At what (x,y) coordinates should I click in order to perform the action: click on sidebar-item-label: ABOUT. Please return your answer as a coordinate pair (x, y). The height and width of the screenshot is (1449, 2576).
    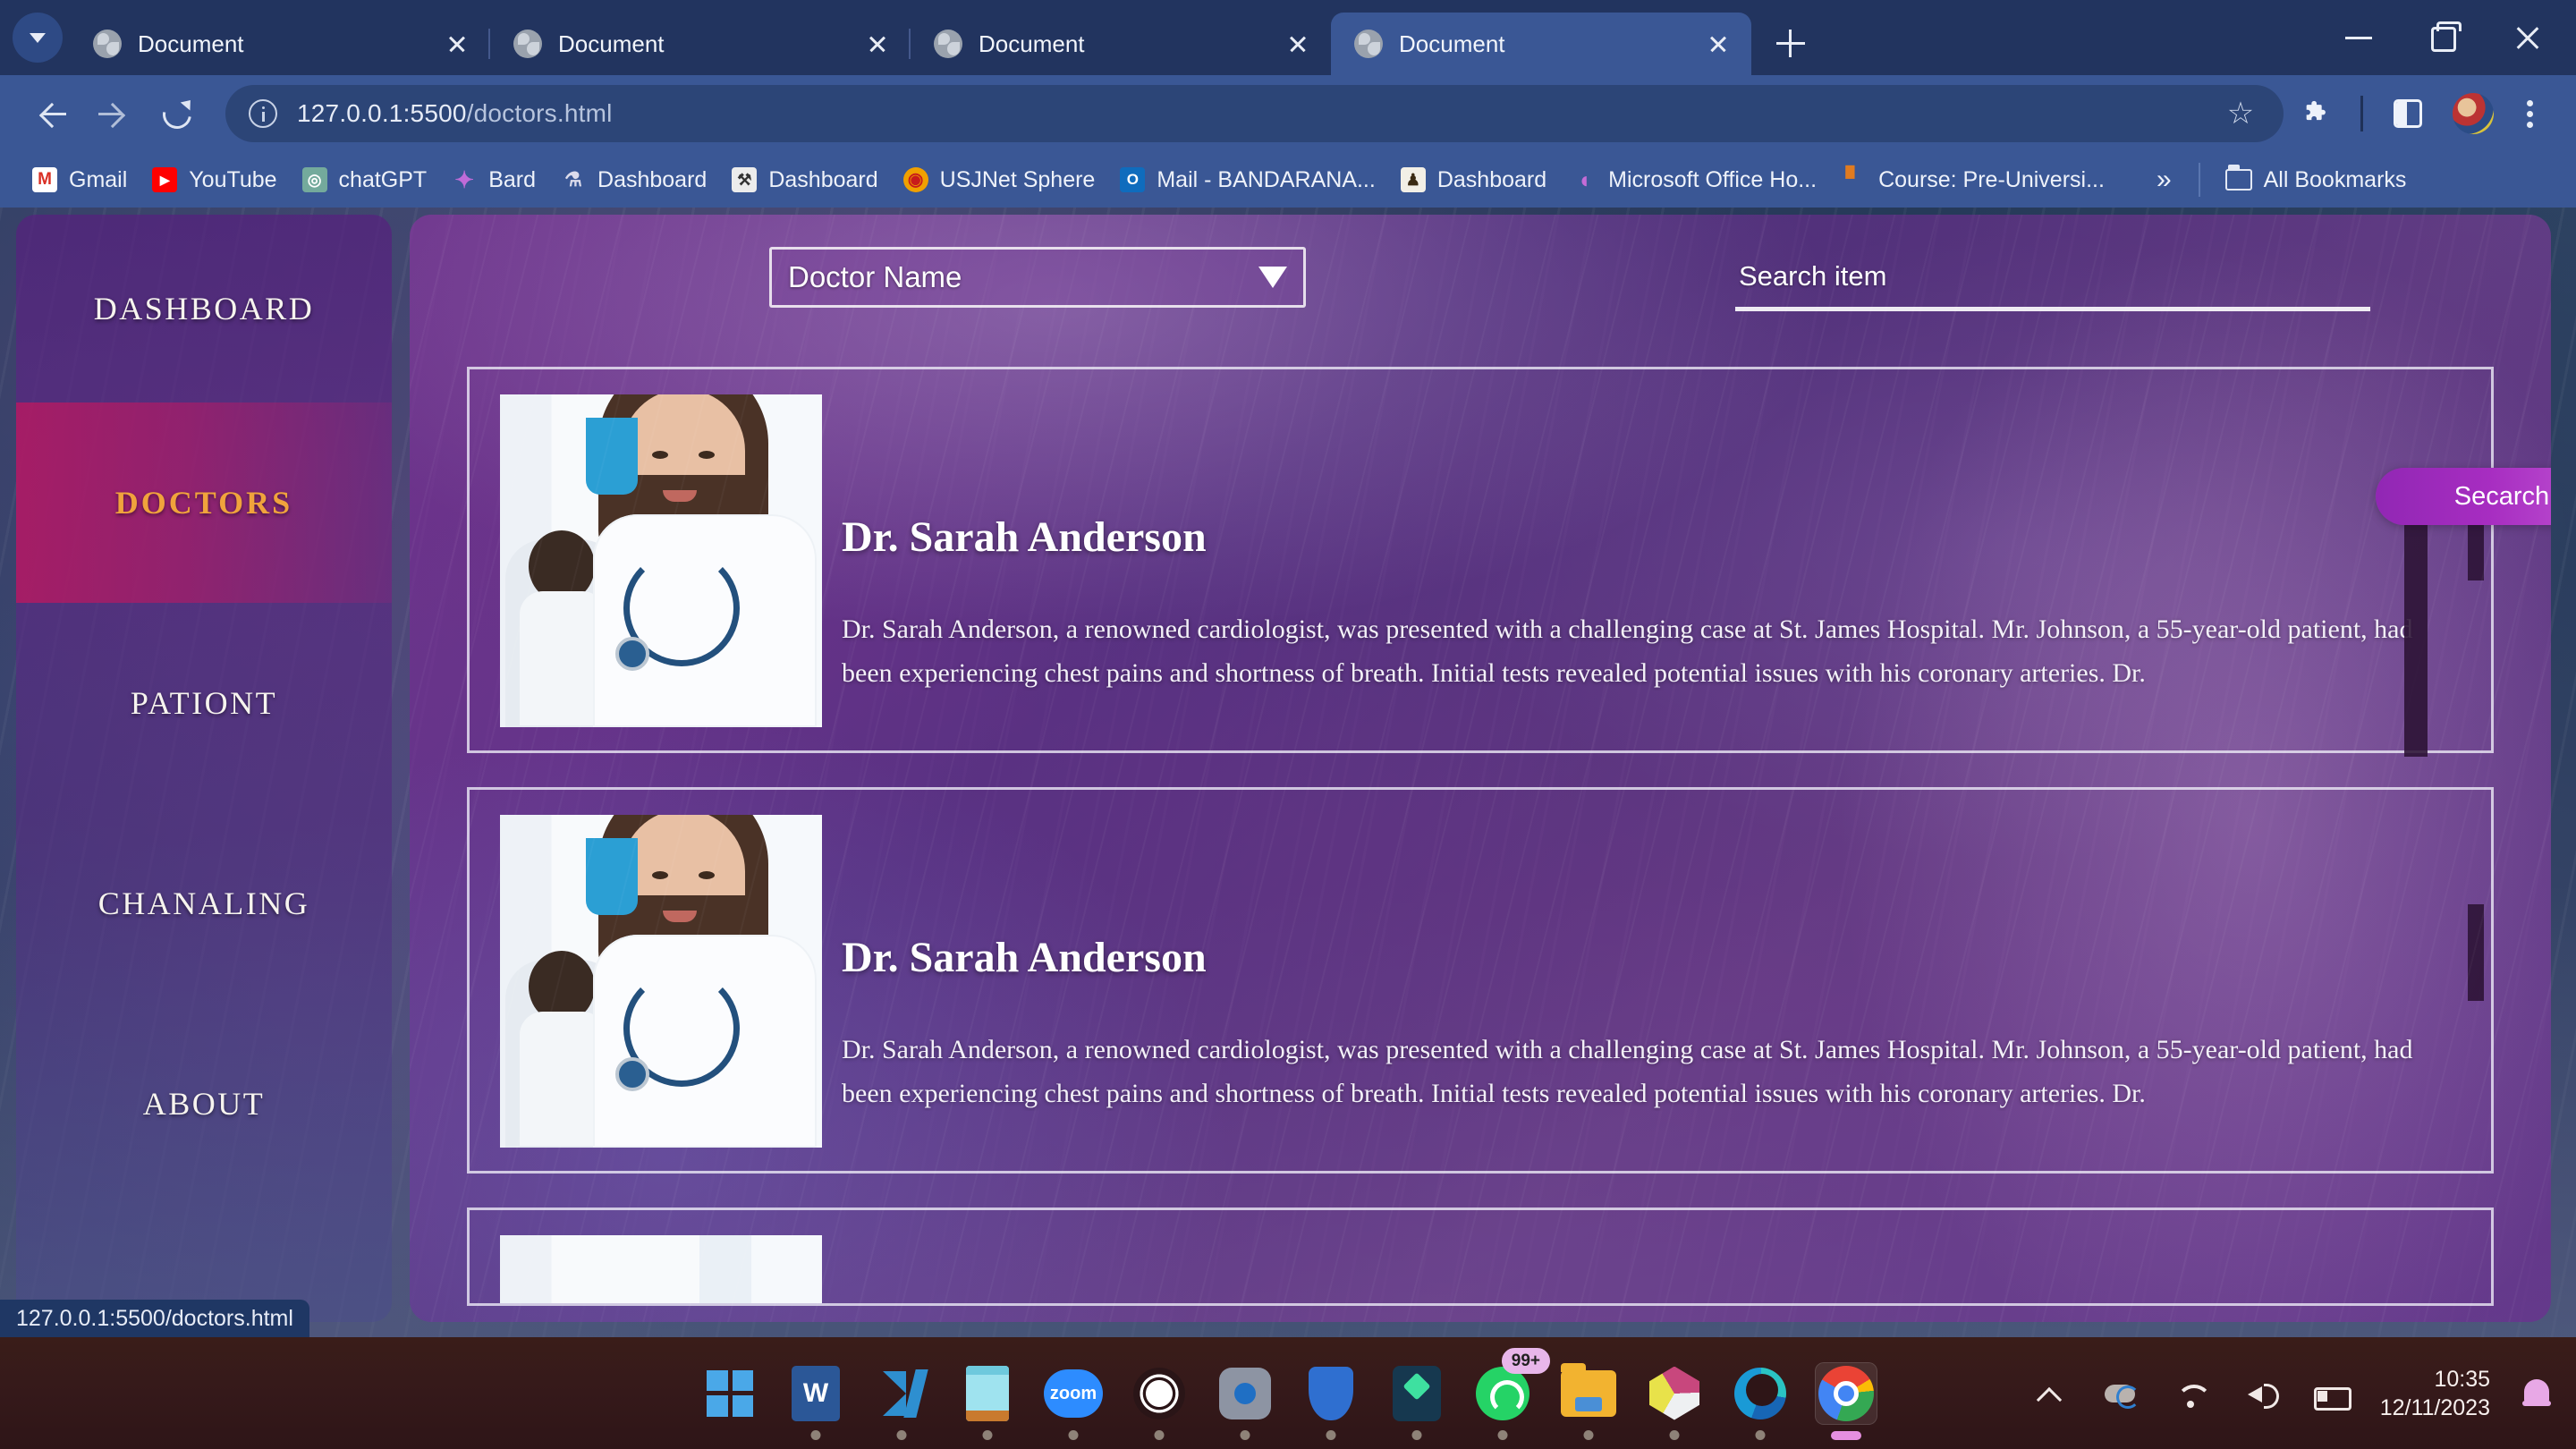
    Looking at the image, I should click on (204, 1104).